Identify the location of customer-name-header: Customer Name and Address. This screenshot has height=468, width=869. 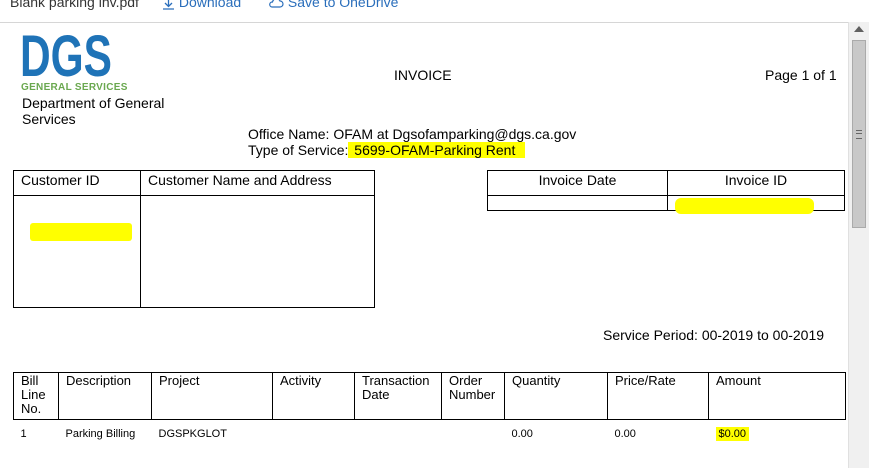
(257, 183).